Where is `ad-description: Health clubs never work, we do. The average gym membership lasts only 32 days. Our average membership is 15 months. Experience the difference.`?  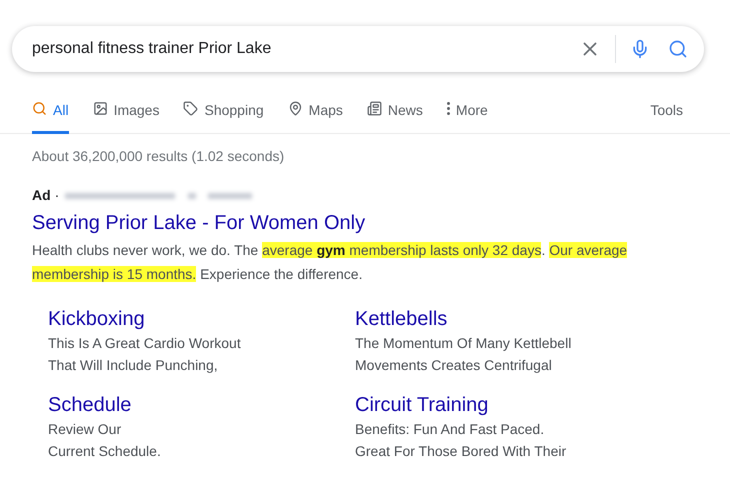 ad-description: Health clubs never work, we do. The average gym membership lasts only 32 days. Our average membership is 15 months. Experience the difference. is located at coordinates (330, 262).